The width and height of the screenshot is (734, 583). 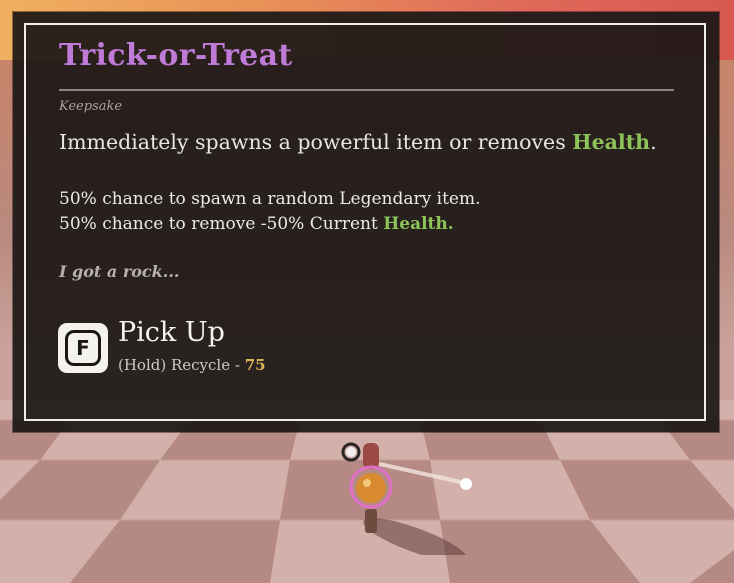 What do you see at coordinates (366, 90) in the screenshot?
I see `title-divider` at bounding box center [366, 90].